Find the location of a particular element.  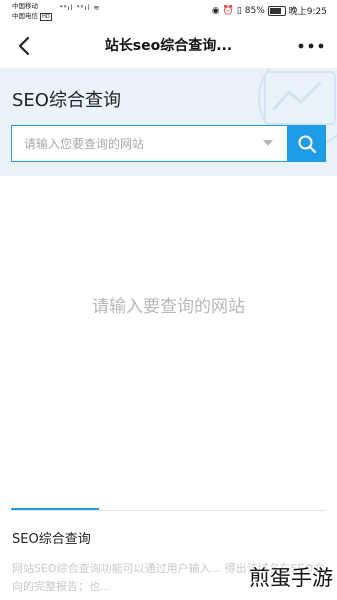

battery-percent: 85% is located at coordinates (254, 10).